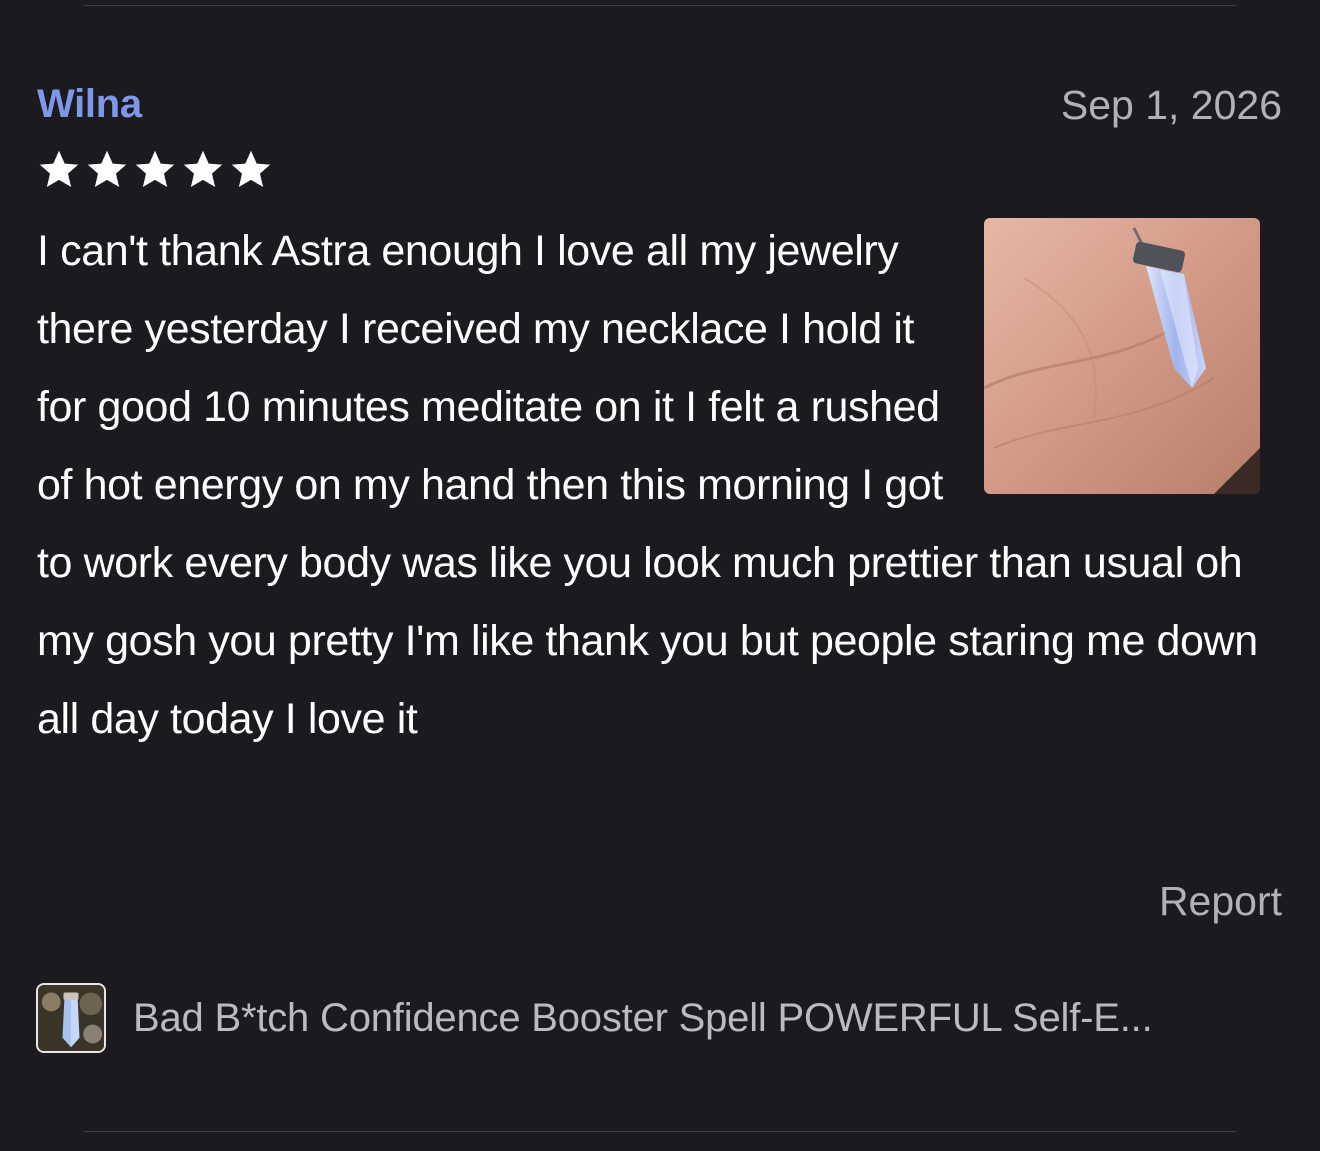  What do you see at coordinates (660, 5) in the screenshot?
I see `top-divider` at bounding box center [660, 5].